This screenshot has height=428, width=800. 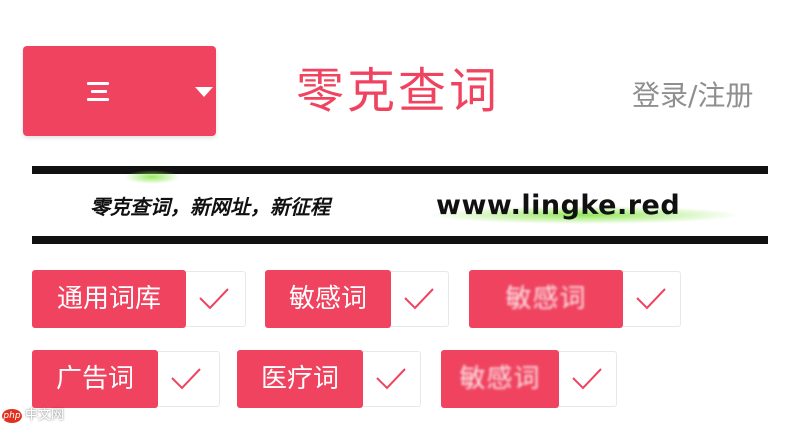 What do you see at coordinates (100, 91) in the screenshot?
I see `hamburger-icon` at bounding box center [100, 91].